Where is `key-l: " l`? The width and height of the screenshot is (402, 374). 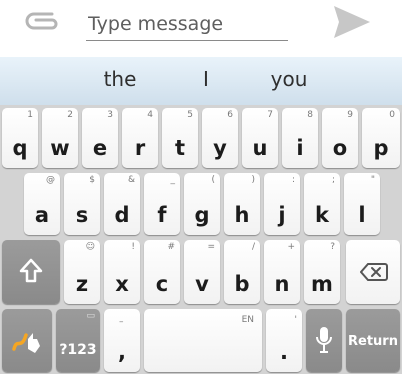
key-l: " l is located at coordinates (362, 204).